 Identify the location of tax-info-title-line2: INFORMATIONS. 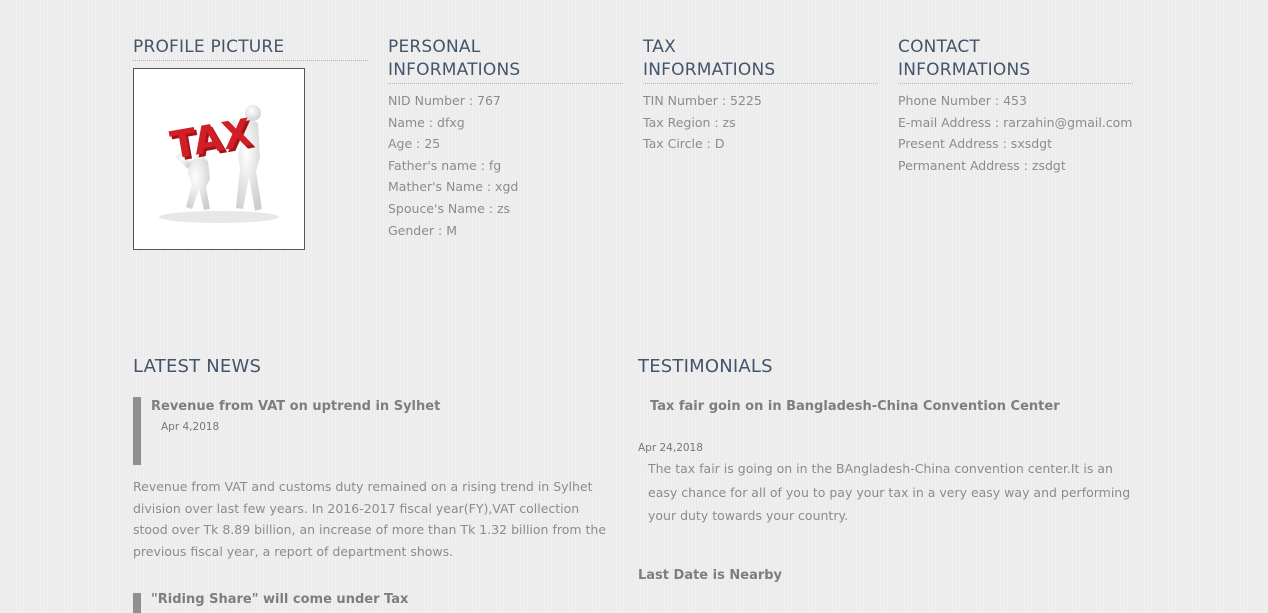
(709, 70).